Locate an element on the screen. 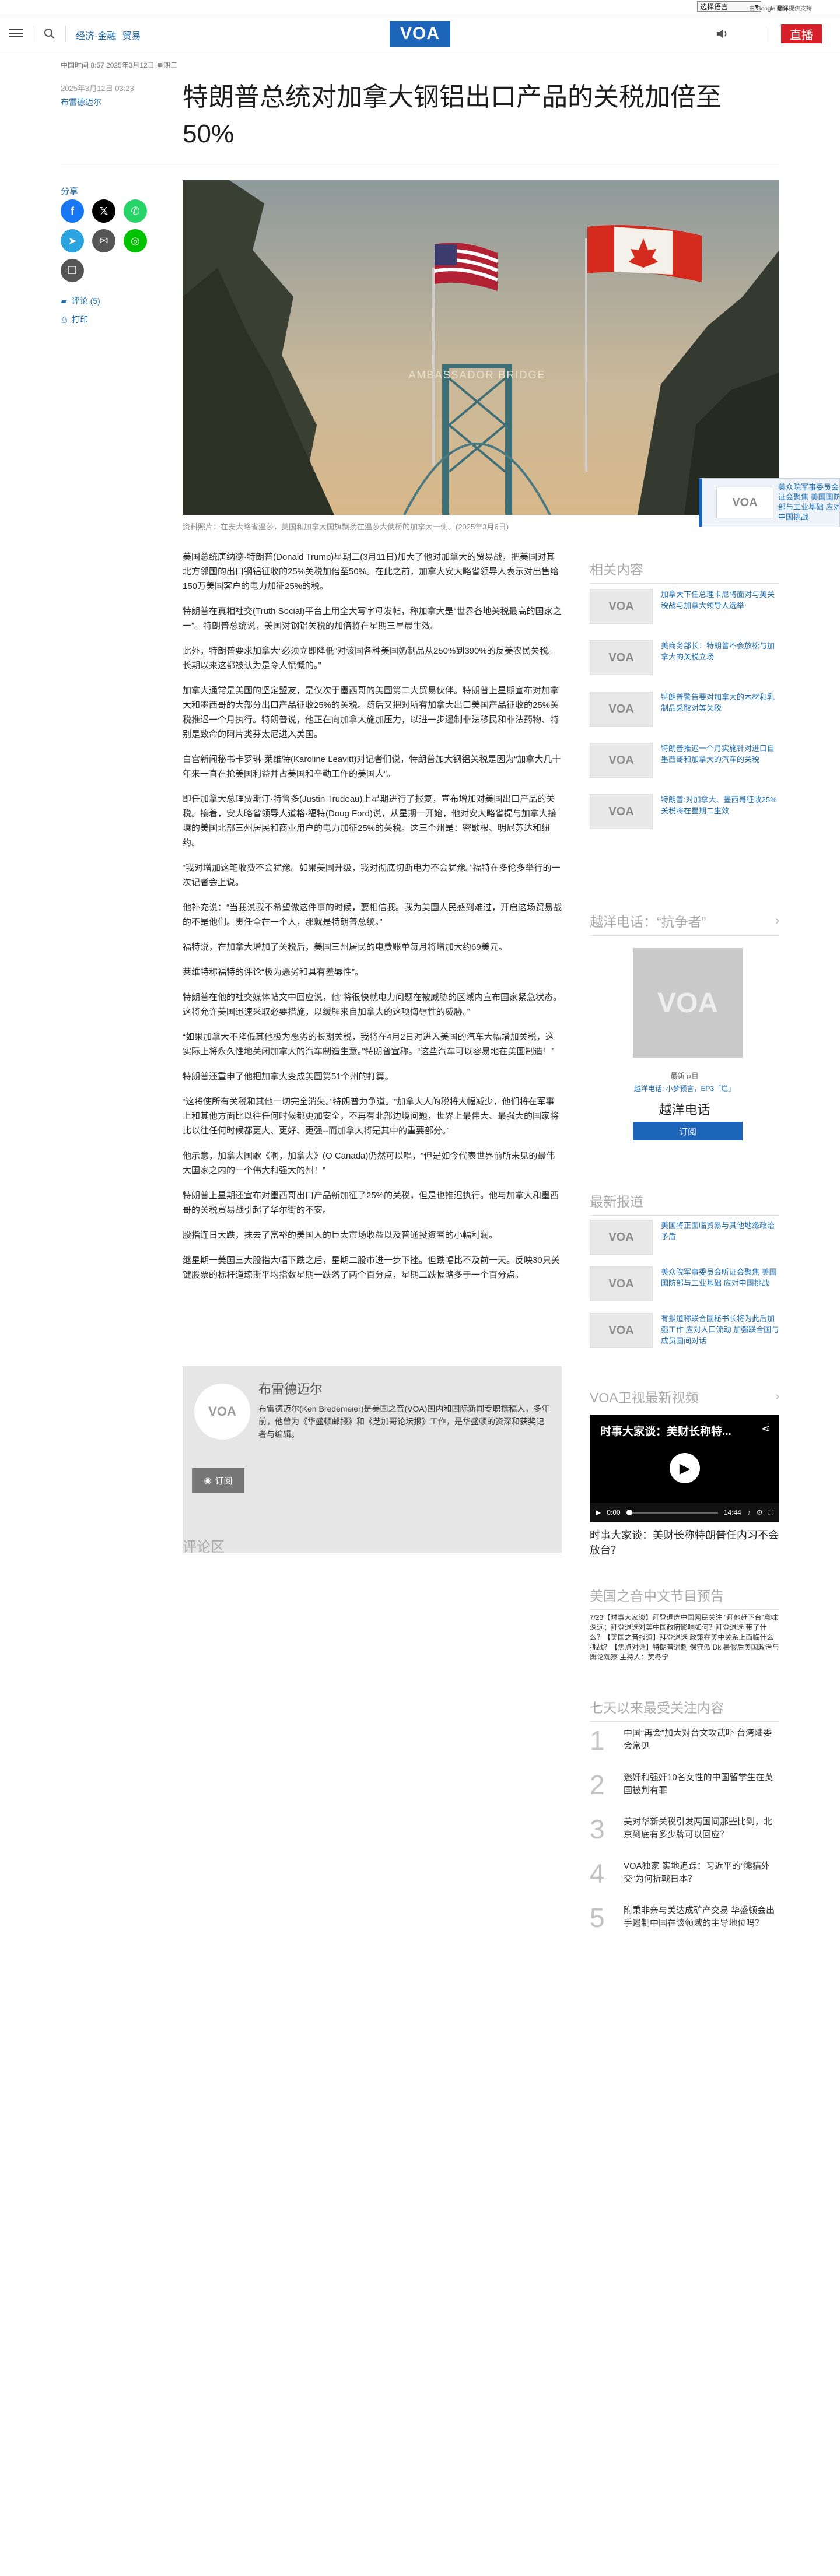 Image resolution: width=840 pixels, height=2576 pixels. popular-item: 1 中国“再会”加大对台文攻武吓 台湾陆委会常见 is located at coordinates (684, 1740).